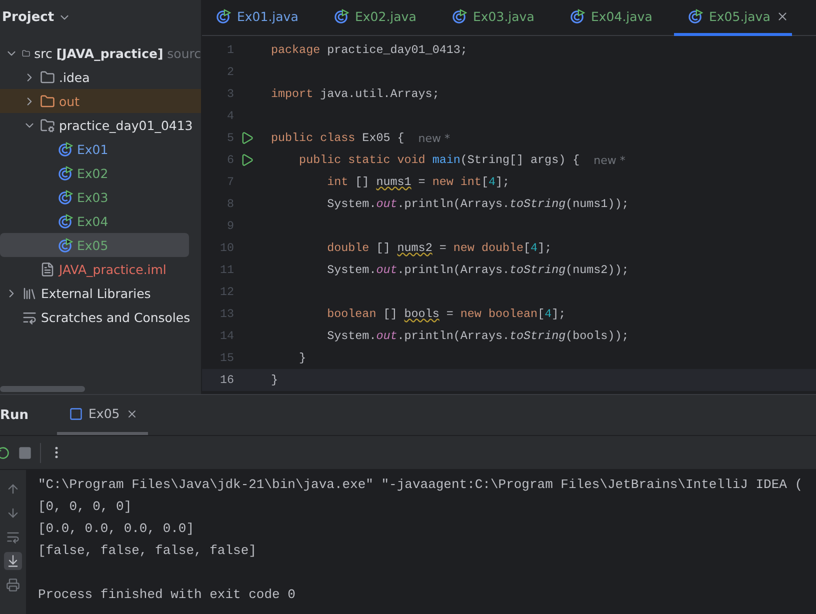 This screenshot has height=614, width=816. What do you see at coordinates (477, 336) in the screenshot?
I see `code-line: System.out.println(Arrays.toString(bools));` at bounding box center [477, 336].